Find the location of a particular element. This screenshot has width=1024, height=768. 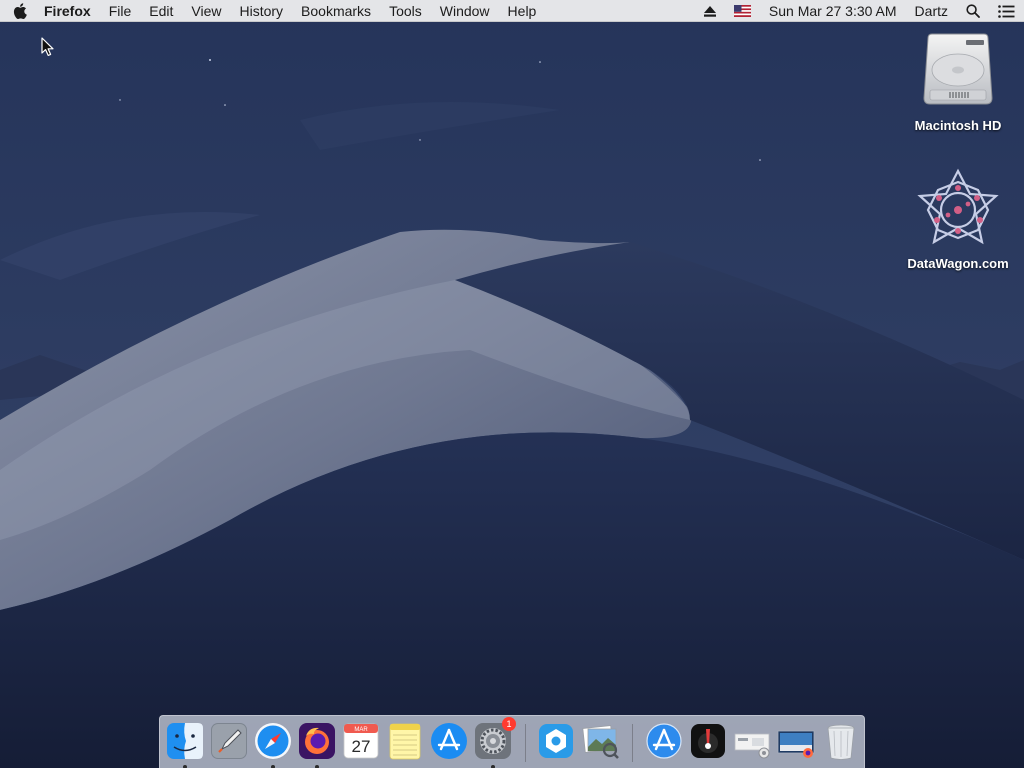

notification-badge: 1 is located at coordinates (509, 724).